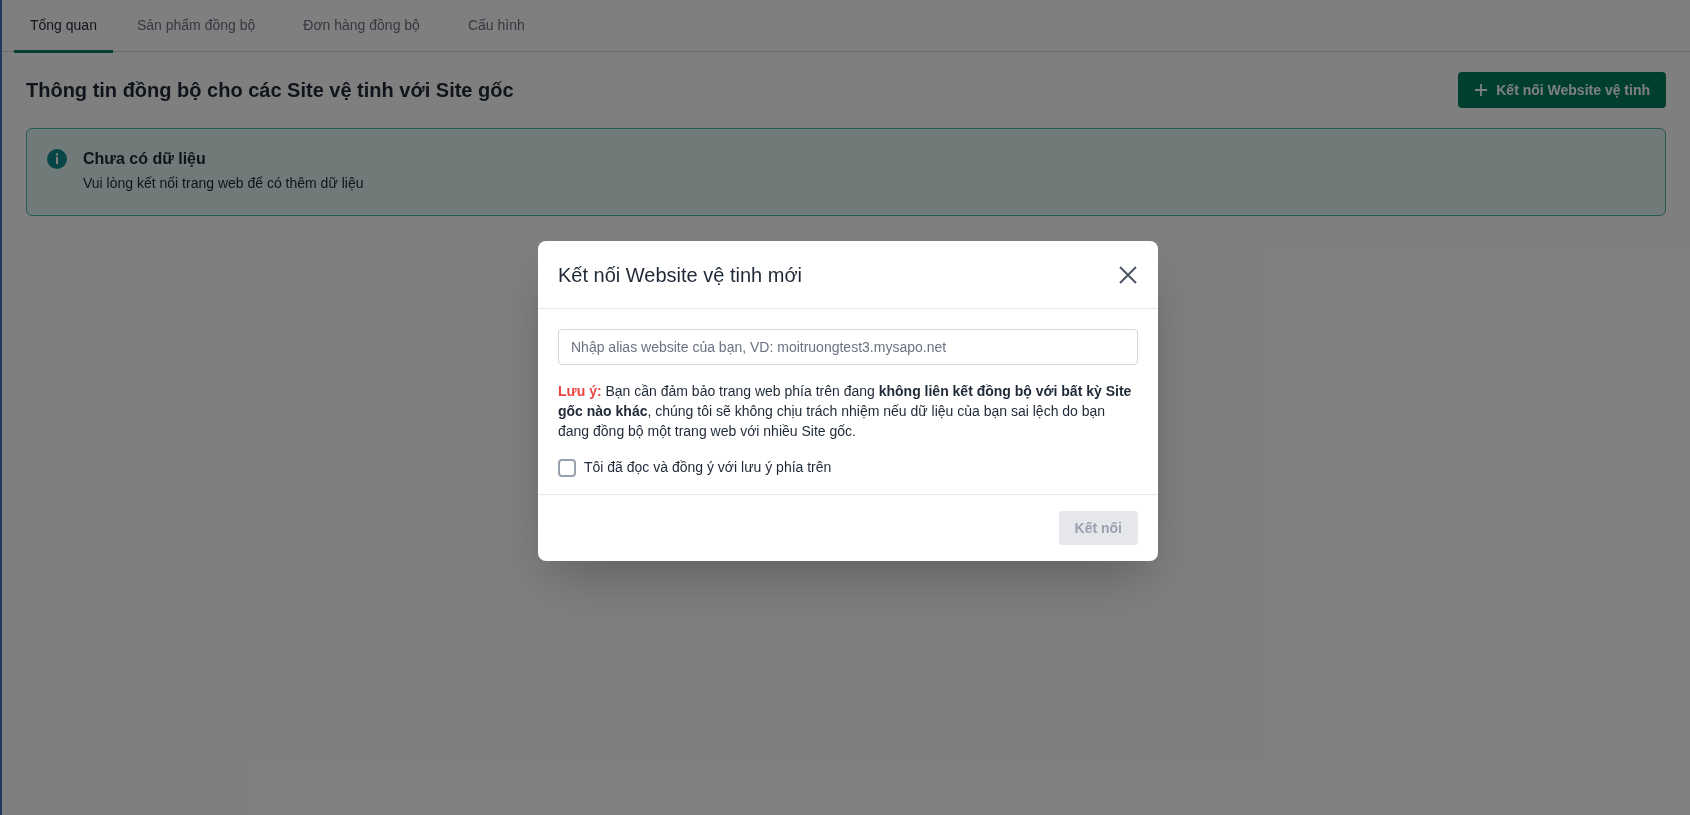 This screenshot has height=815, width=1690. I want to click on modal-title: Kết nối Website vệ tinh mới, so click(680, 275).